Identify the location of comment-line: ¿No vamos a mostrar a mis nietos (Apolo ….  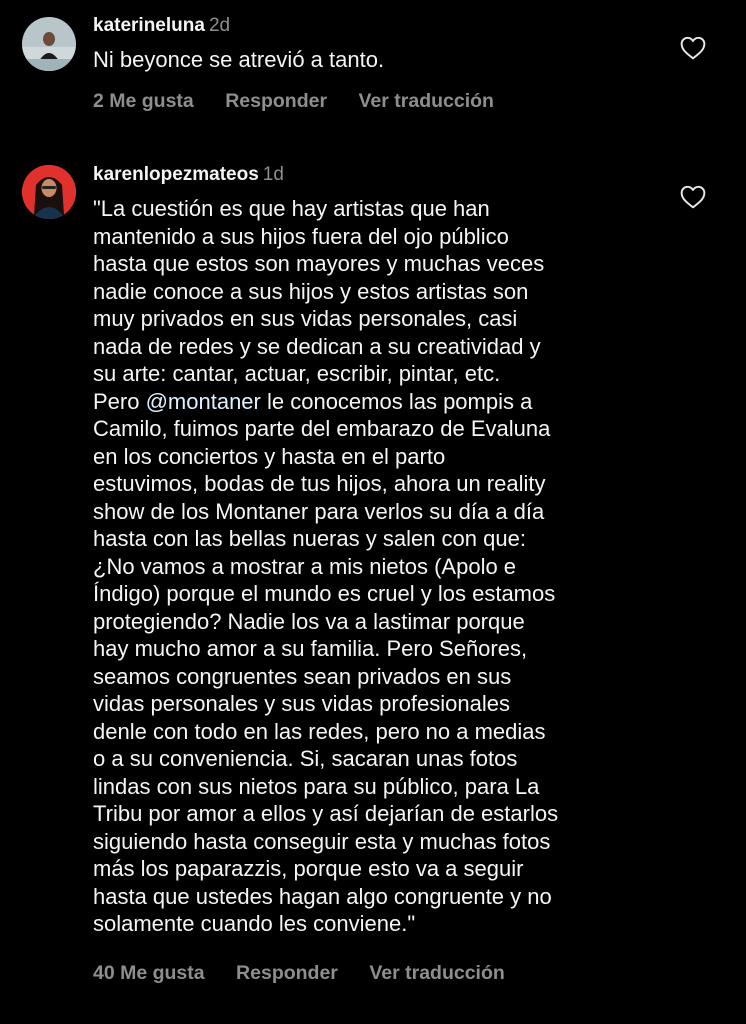
(305, 566).